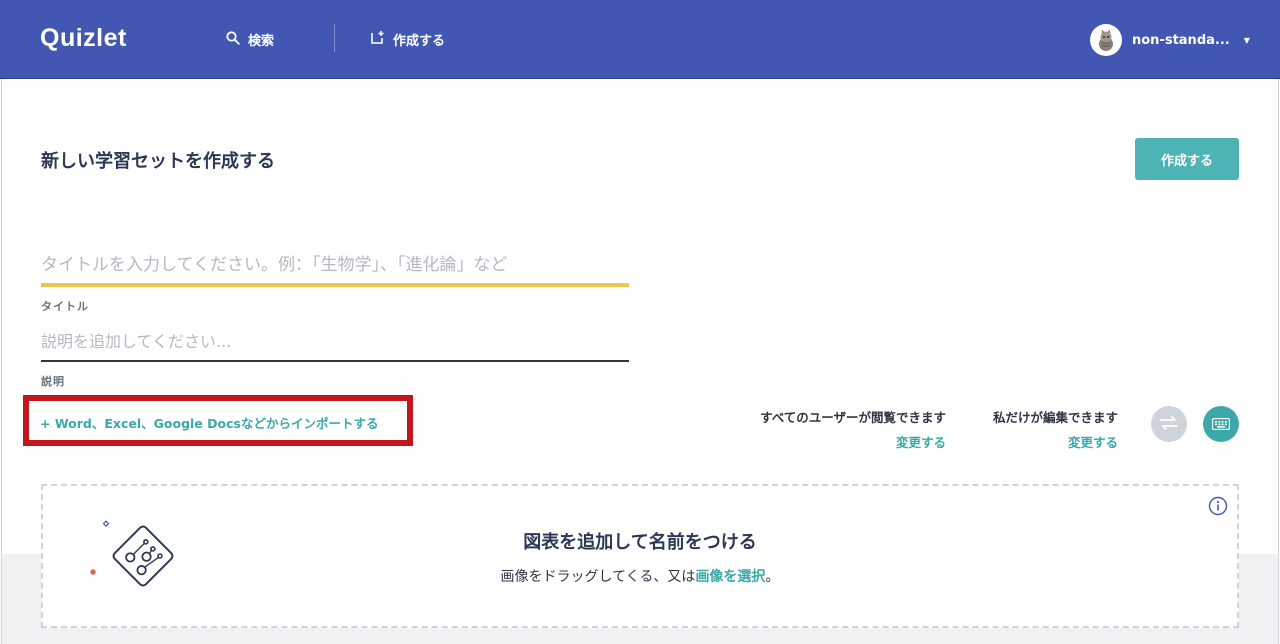  I want to click on visibility-setting: すべてのユーザーが閲覧できます 変更する, so click(823, 429).